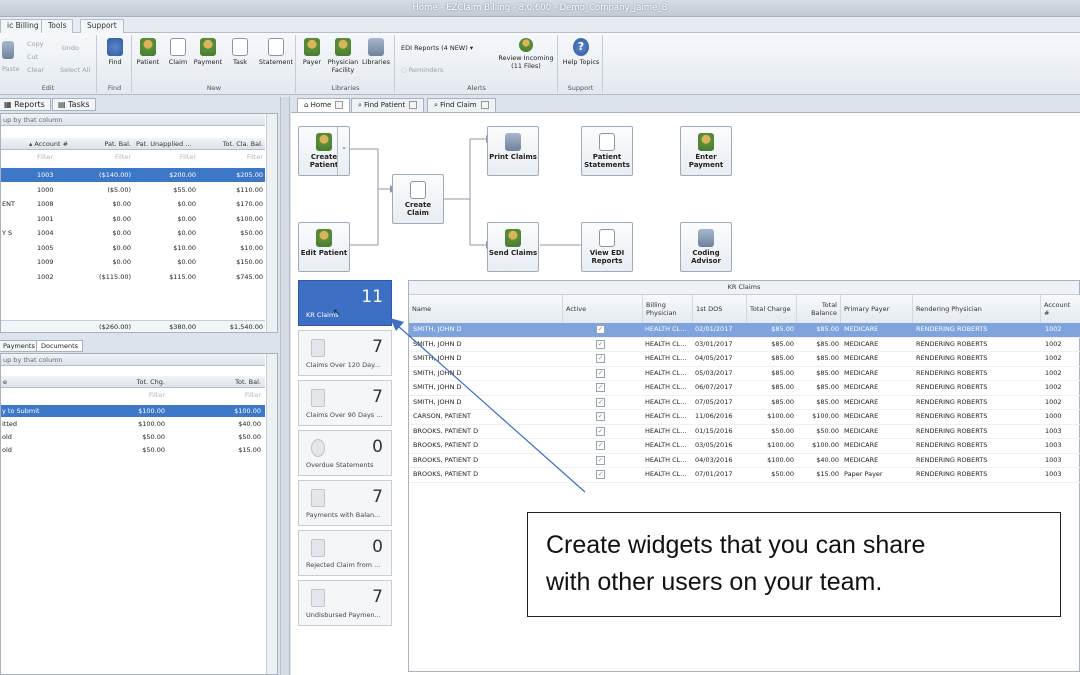 The height and width of the screenshot is (675, 1080). Describe the element at coordinates (240, 52) in the screenshot. I see `new-task-button: Task` at that location.